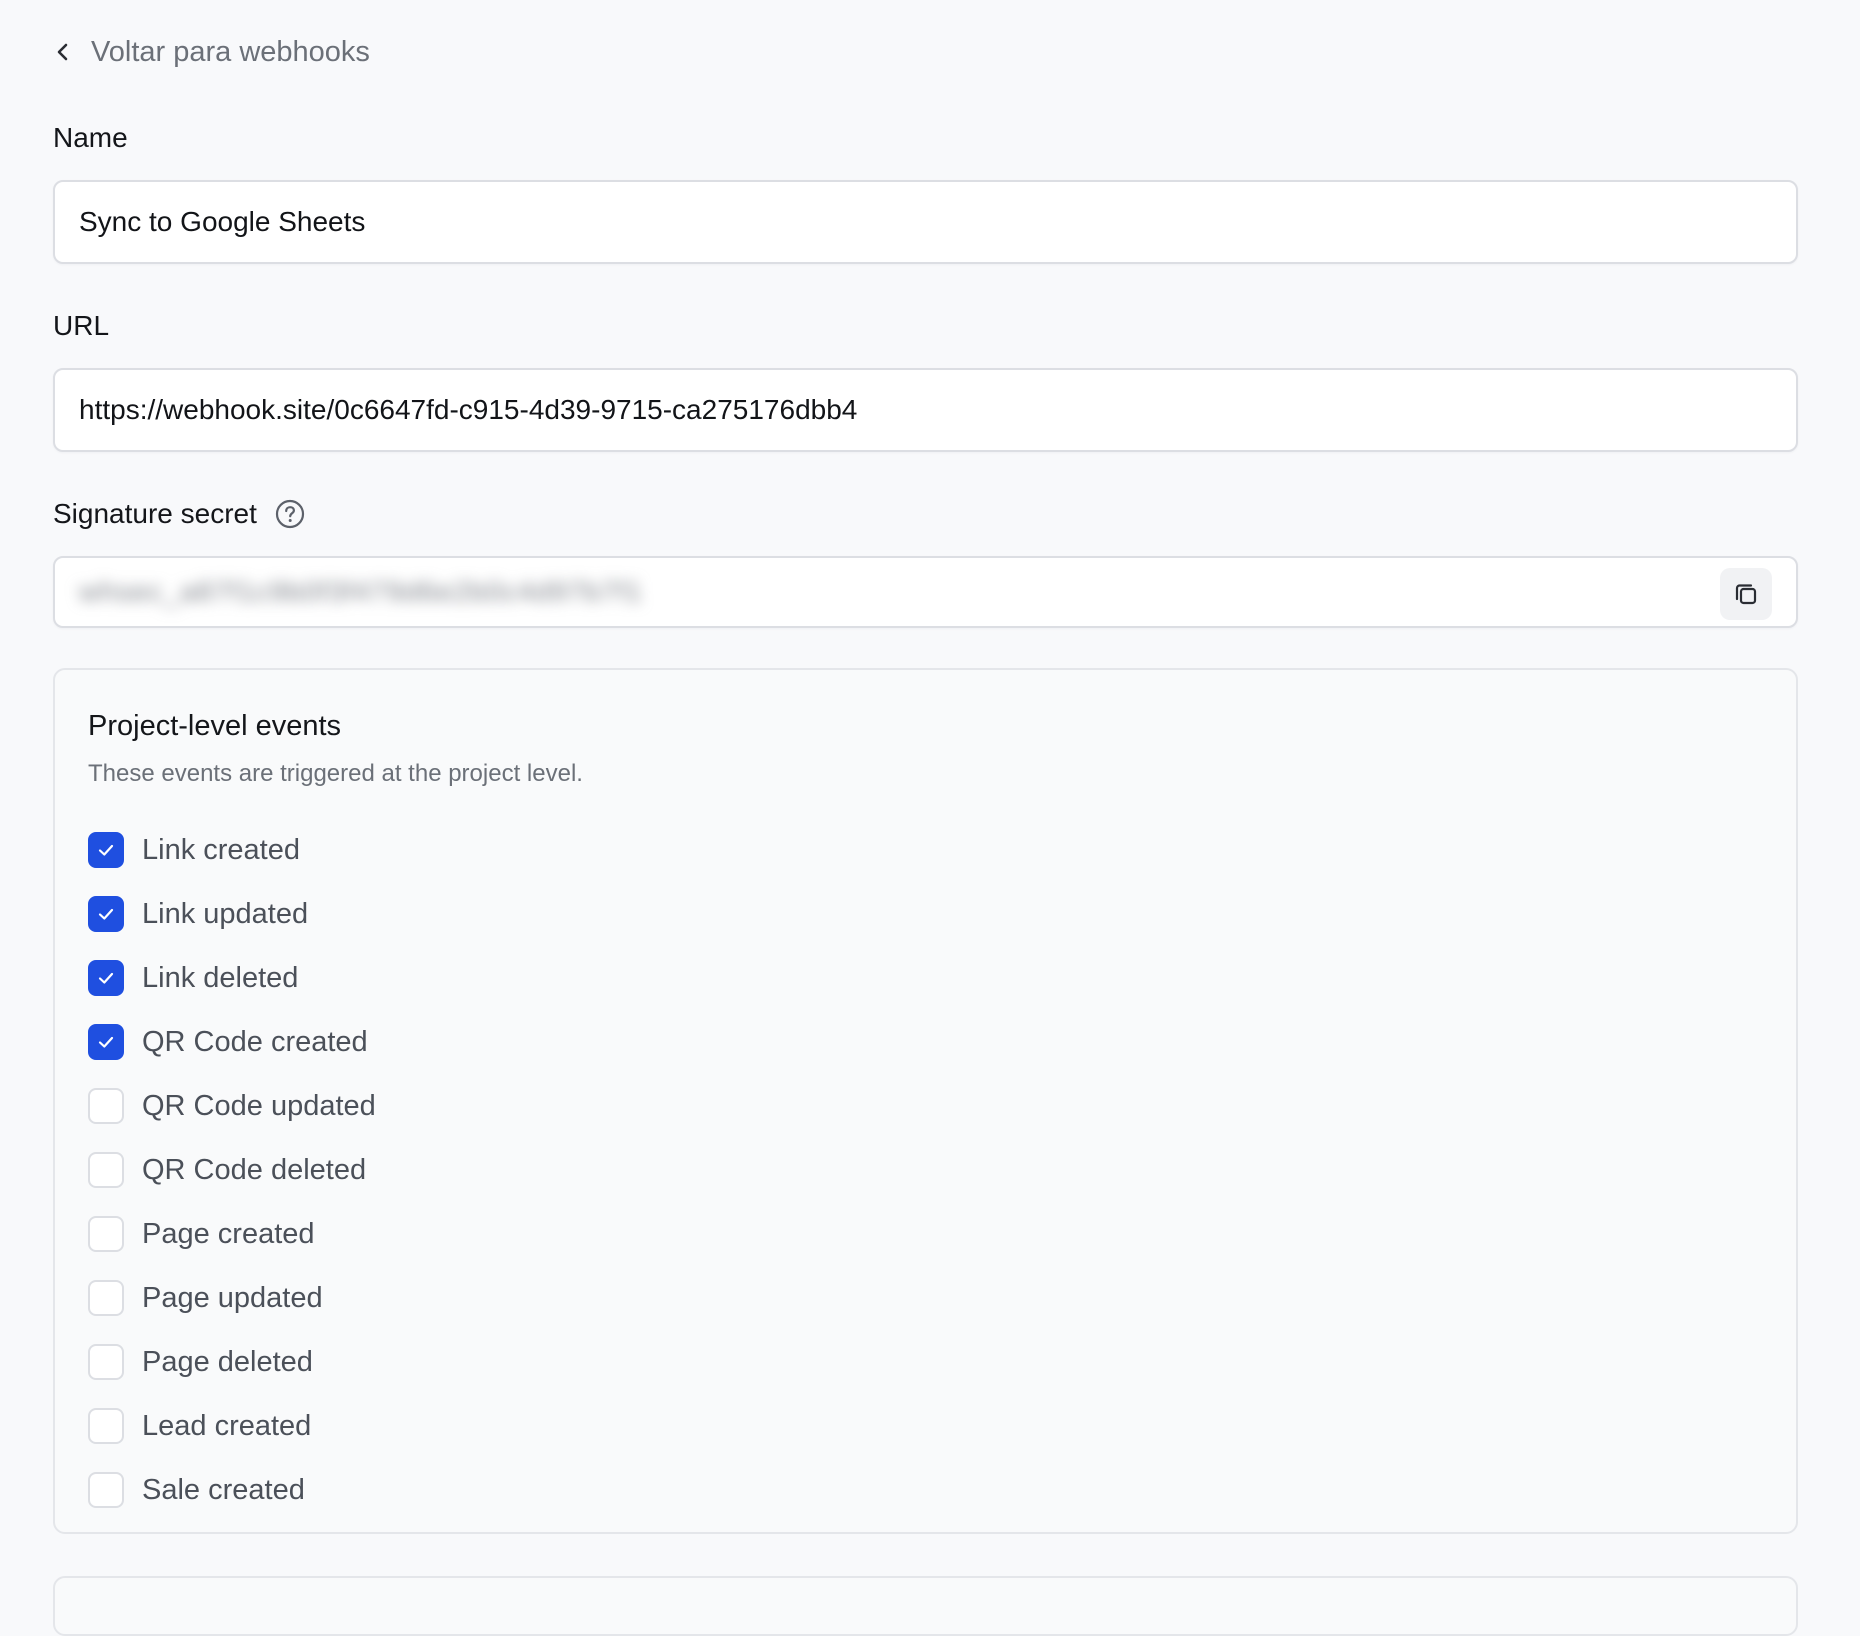 Image resolution: width=1860 pixels, height=1636 pixels. What do you see at coordinates (227, 1425) in the screenshot?
I see `event-label: Lead created` at bounding box center [227, 1425].